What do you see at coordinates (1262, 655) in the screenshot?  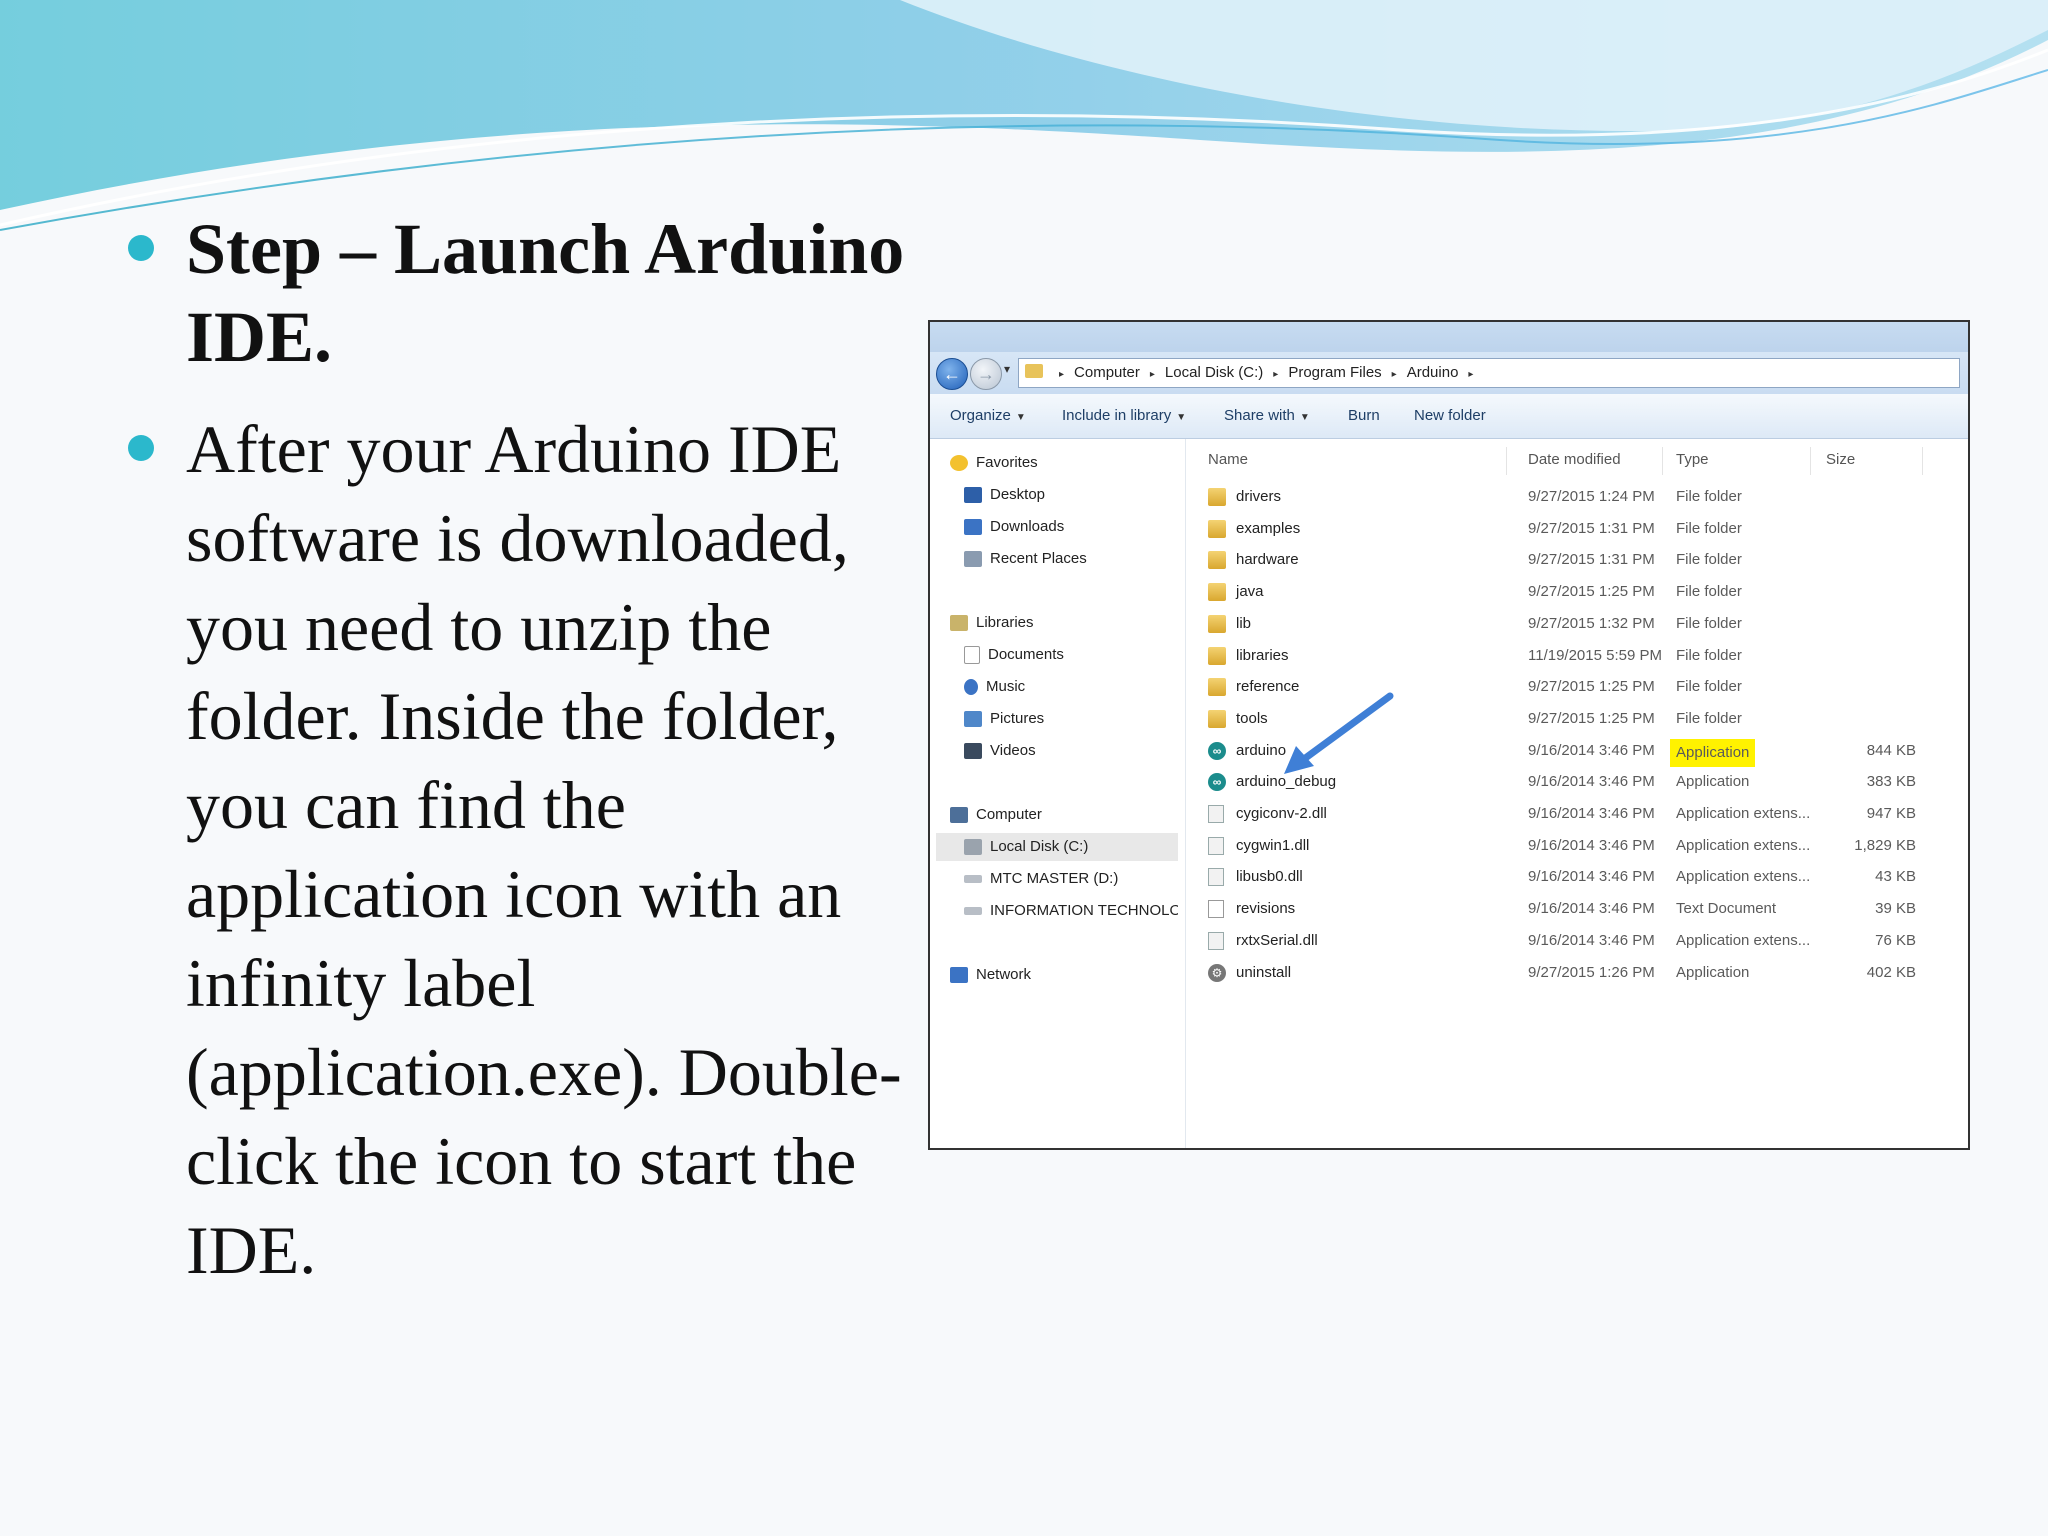 I see `file-name: libraries` at bounding box center [1262, 655].